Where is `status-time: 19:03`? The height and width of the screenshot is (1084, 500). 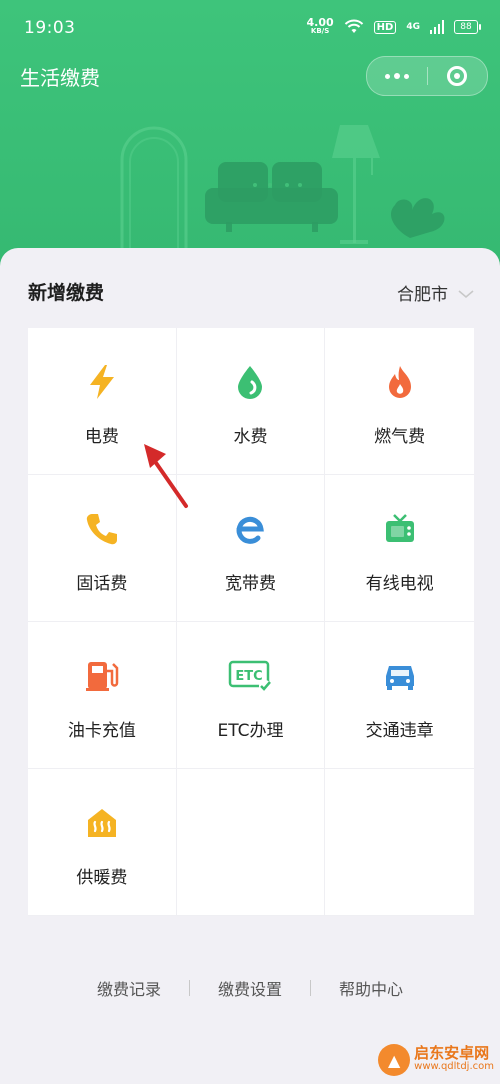 status-time: 19:03 is located at coordinates (50, 28).